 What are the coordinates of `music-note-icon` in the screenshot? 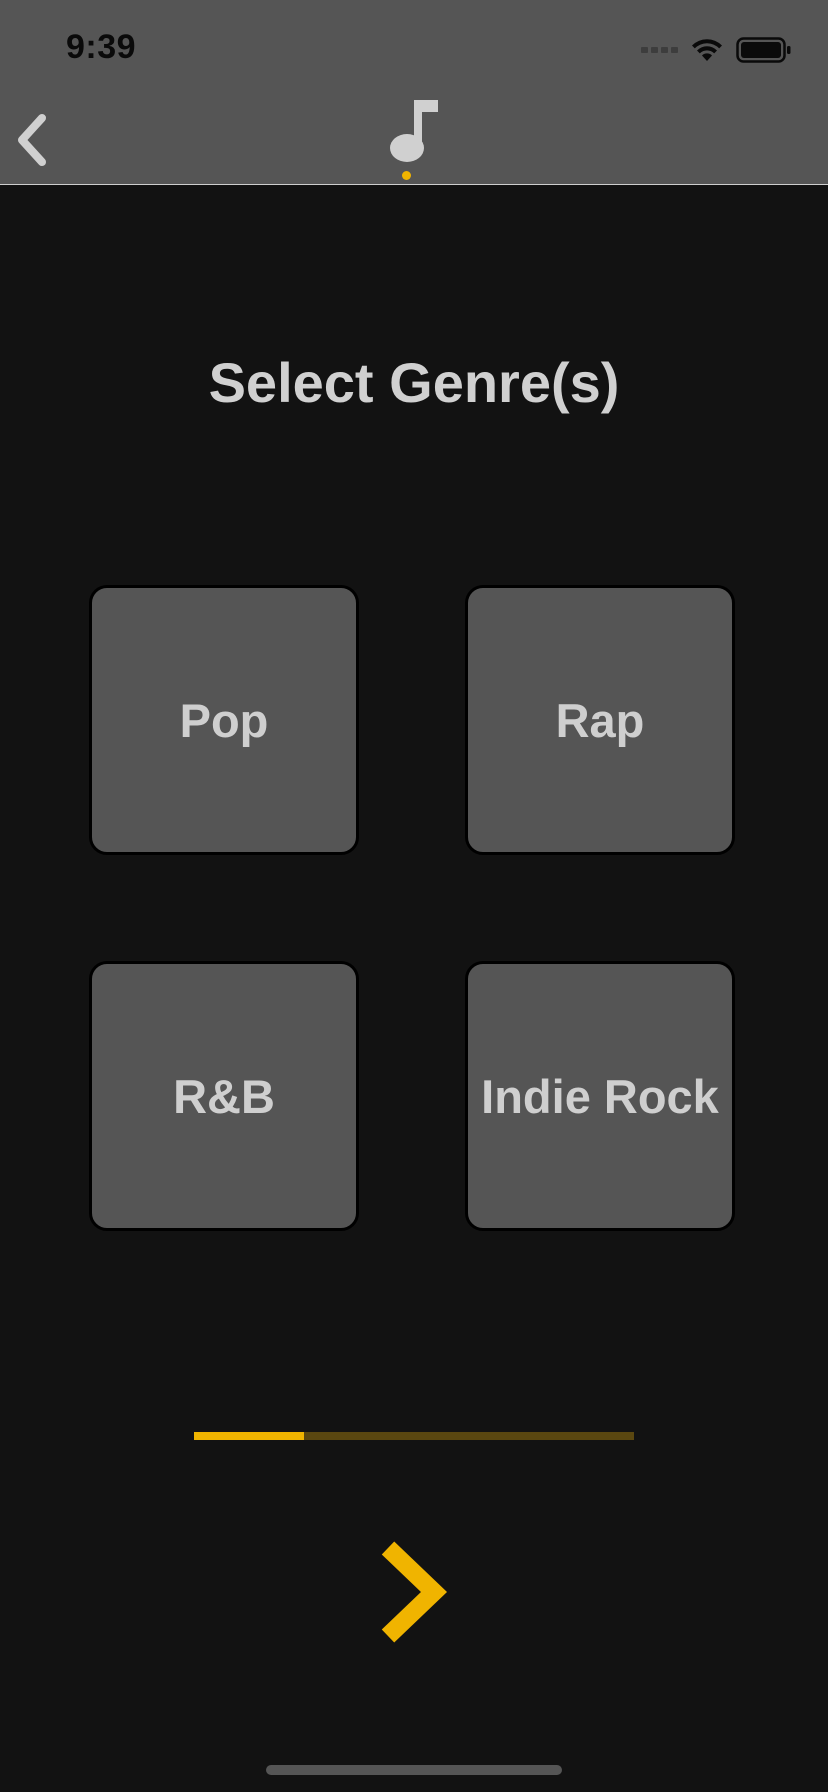 It's located at (414, 131).